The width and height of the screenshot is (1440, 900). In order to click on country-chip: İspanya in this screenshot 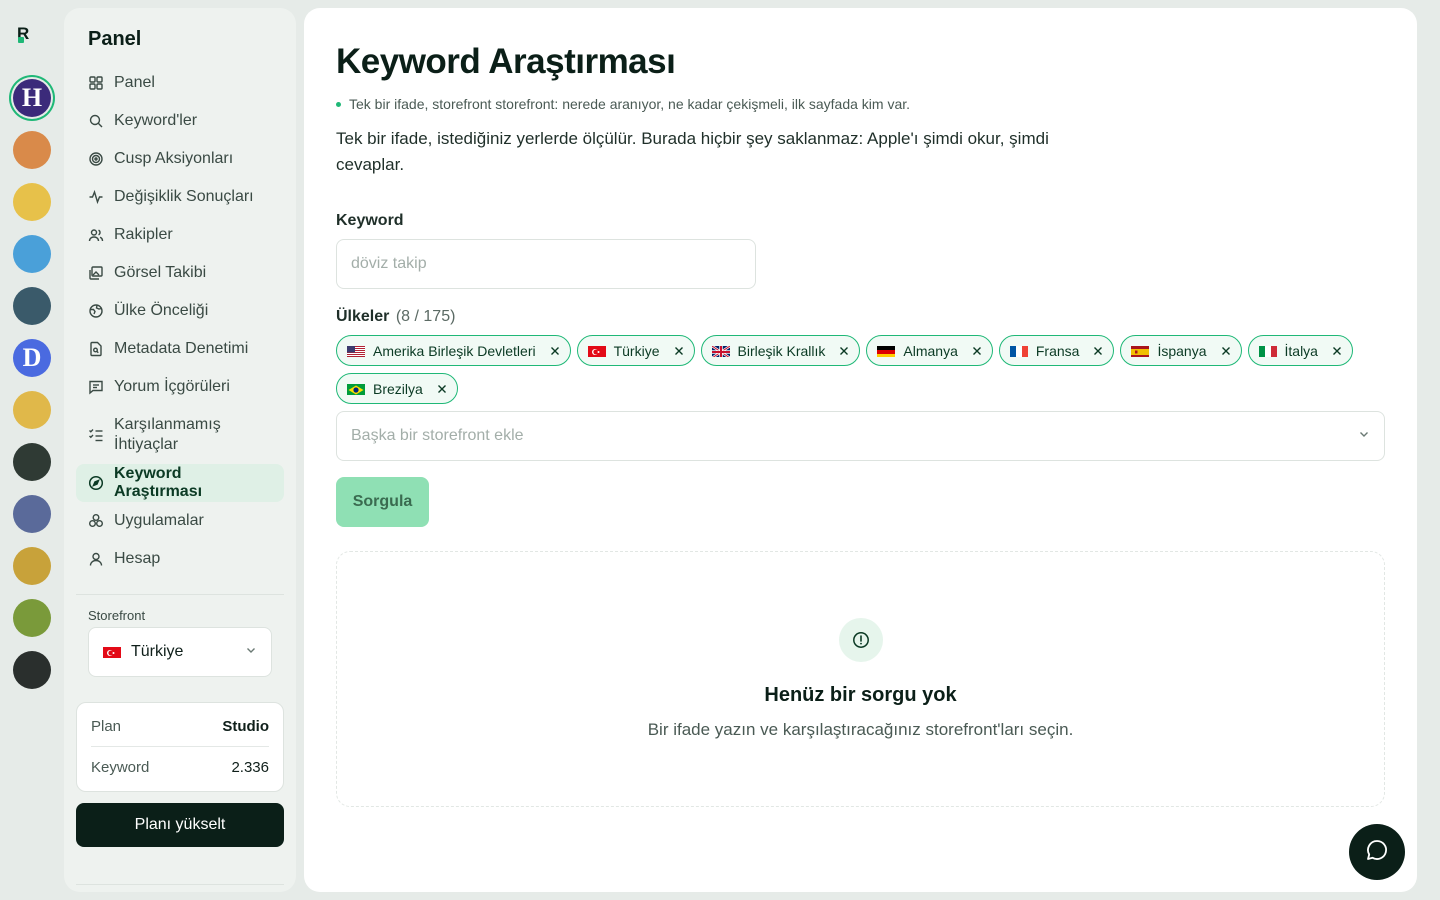, I will do `click(1181, 350)`.